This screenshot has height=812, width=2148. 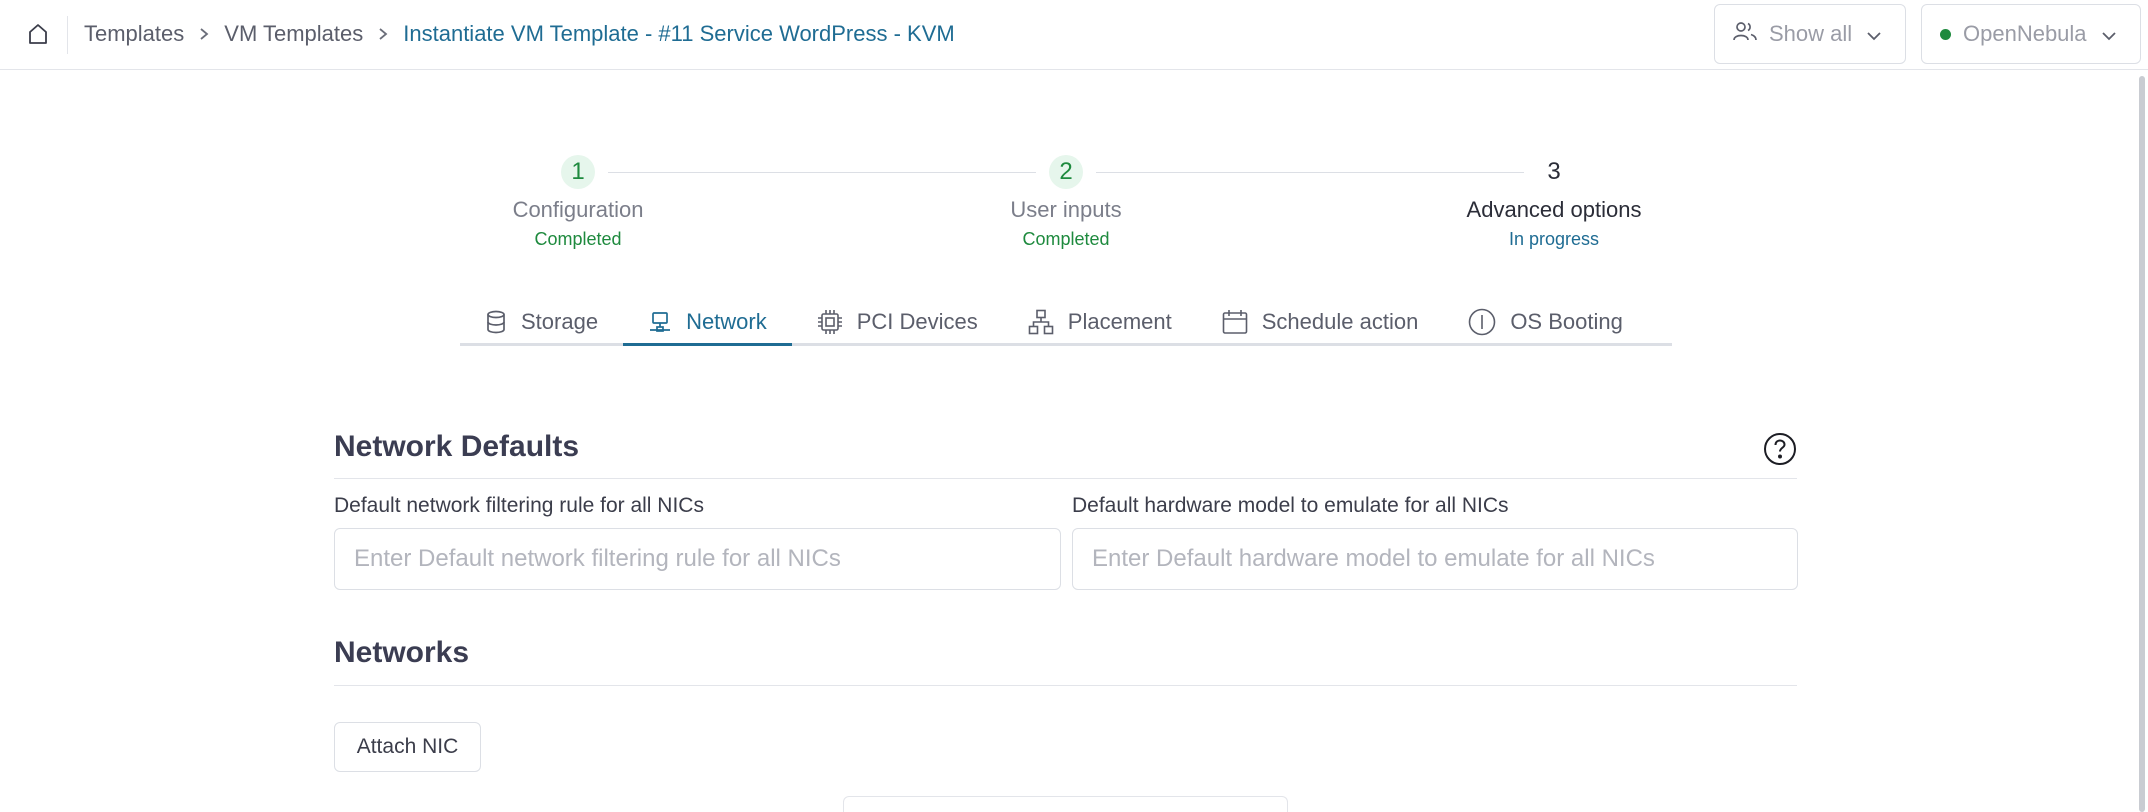 What do you see at coordinates (457, 446) in the screenshot?
I see `network-defaults-title: Network Defaults` at bounding box center [457, 446].